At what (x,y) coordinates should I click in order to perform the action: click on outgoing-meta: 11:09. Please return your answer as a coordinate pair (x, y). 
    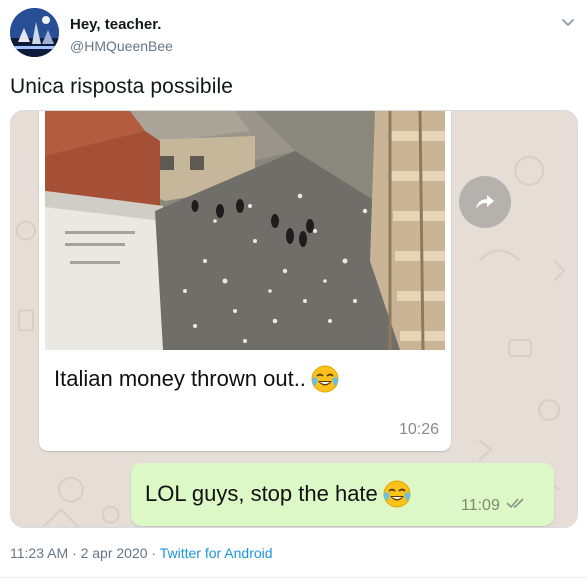
    Looking at the image, I should click on (494, 505).